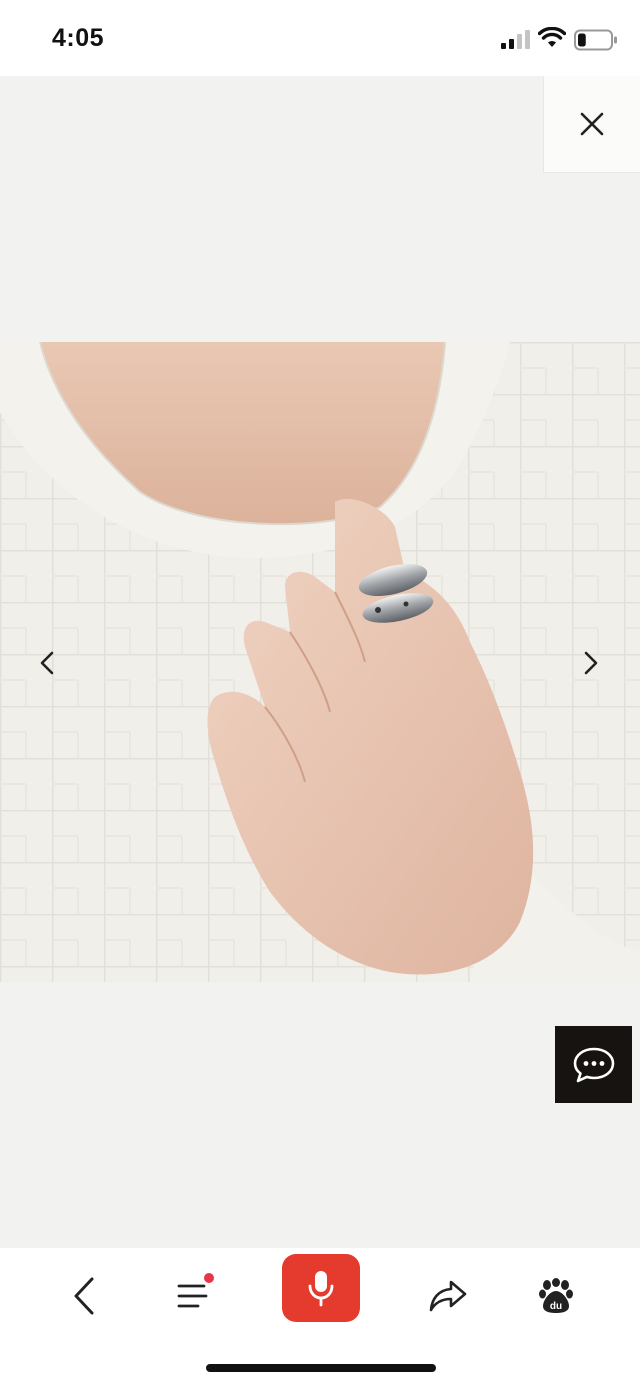  I want to click on baidu-button: du, so click(556, 1296).